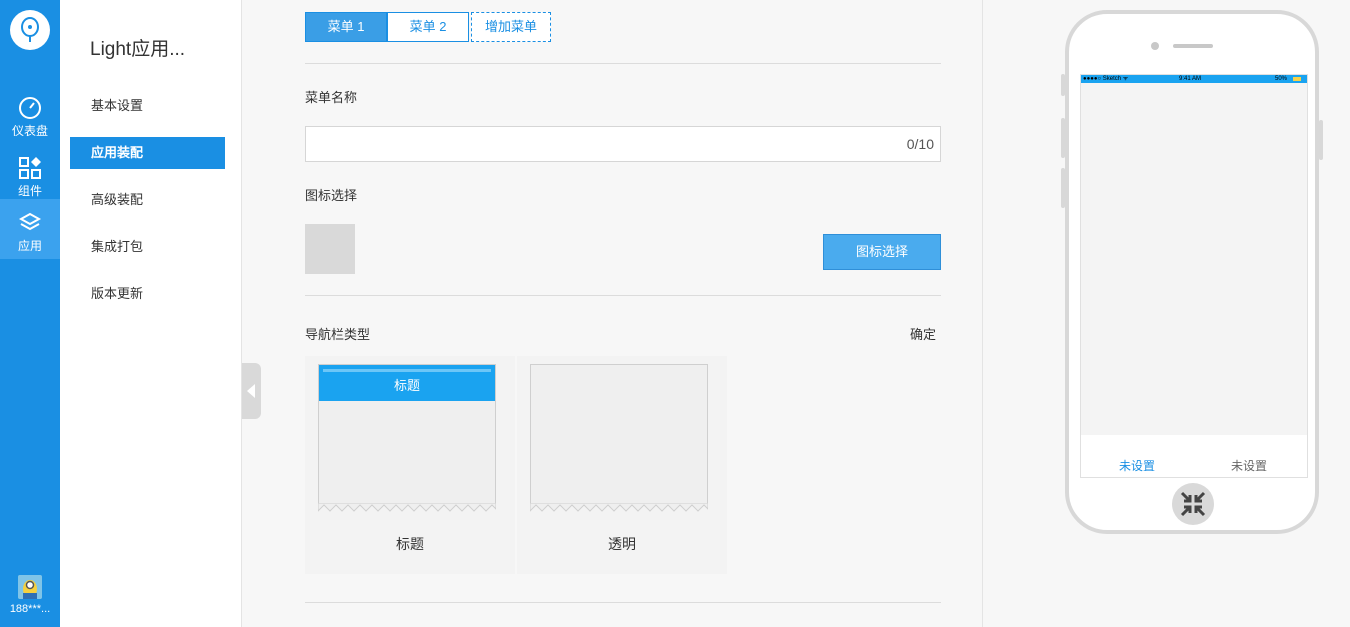 The width and height of the screenshot is (1350, 627). What do you see at coordinates (407, 434) in the screenshot?
I see `nav-option-preview: 标题` at bounding box center [407, 434].